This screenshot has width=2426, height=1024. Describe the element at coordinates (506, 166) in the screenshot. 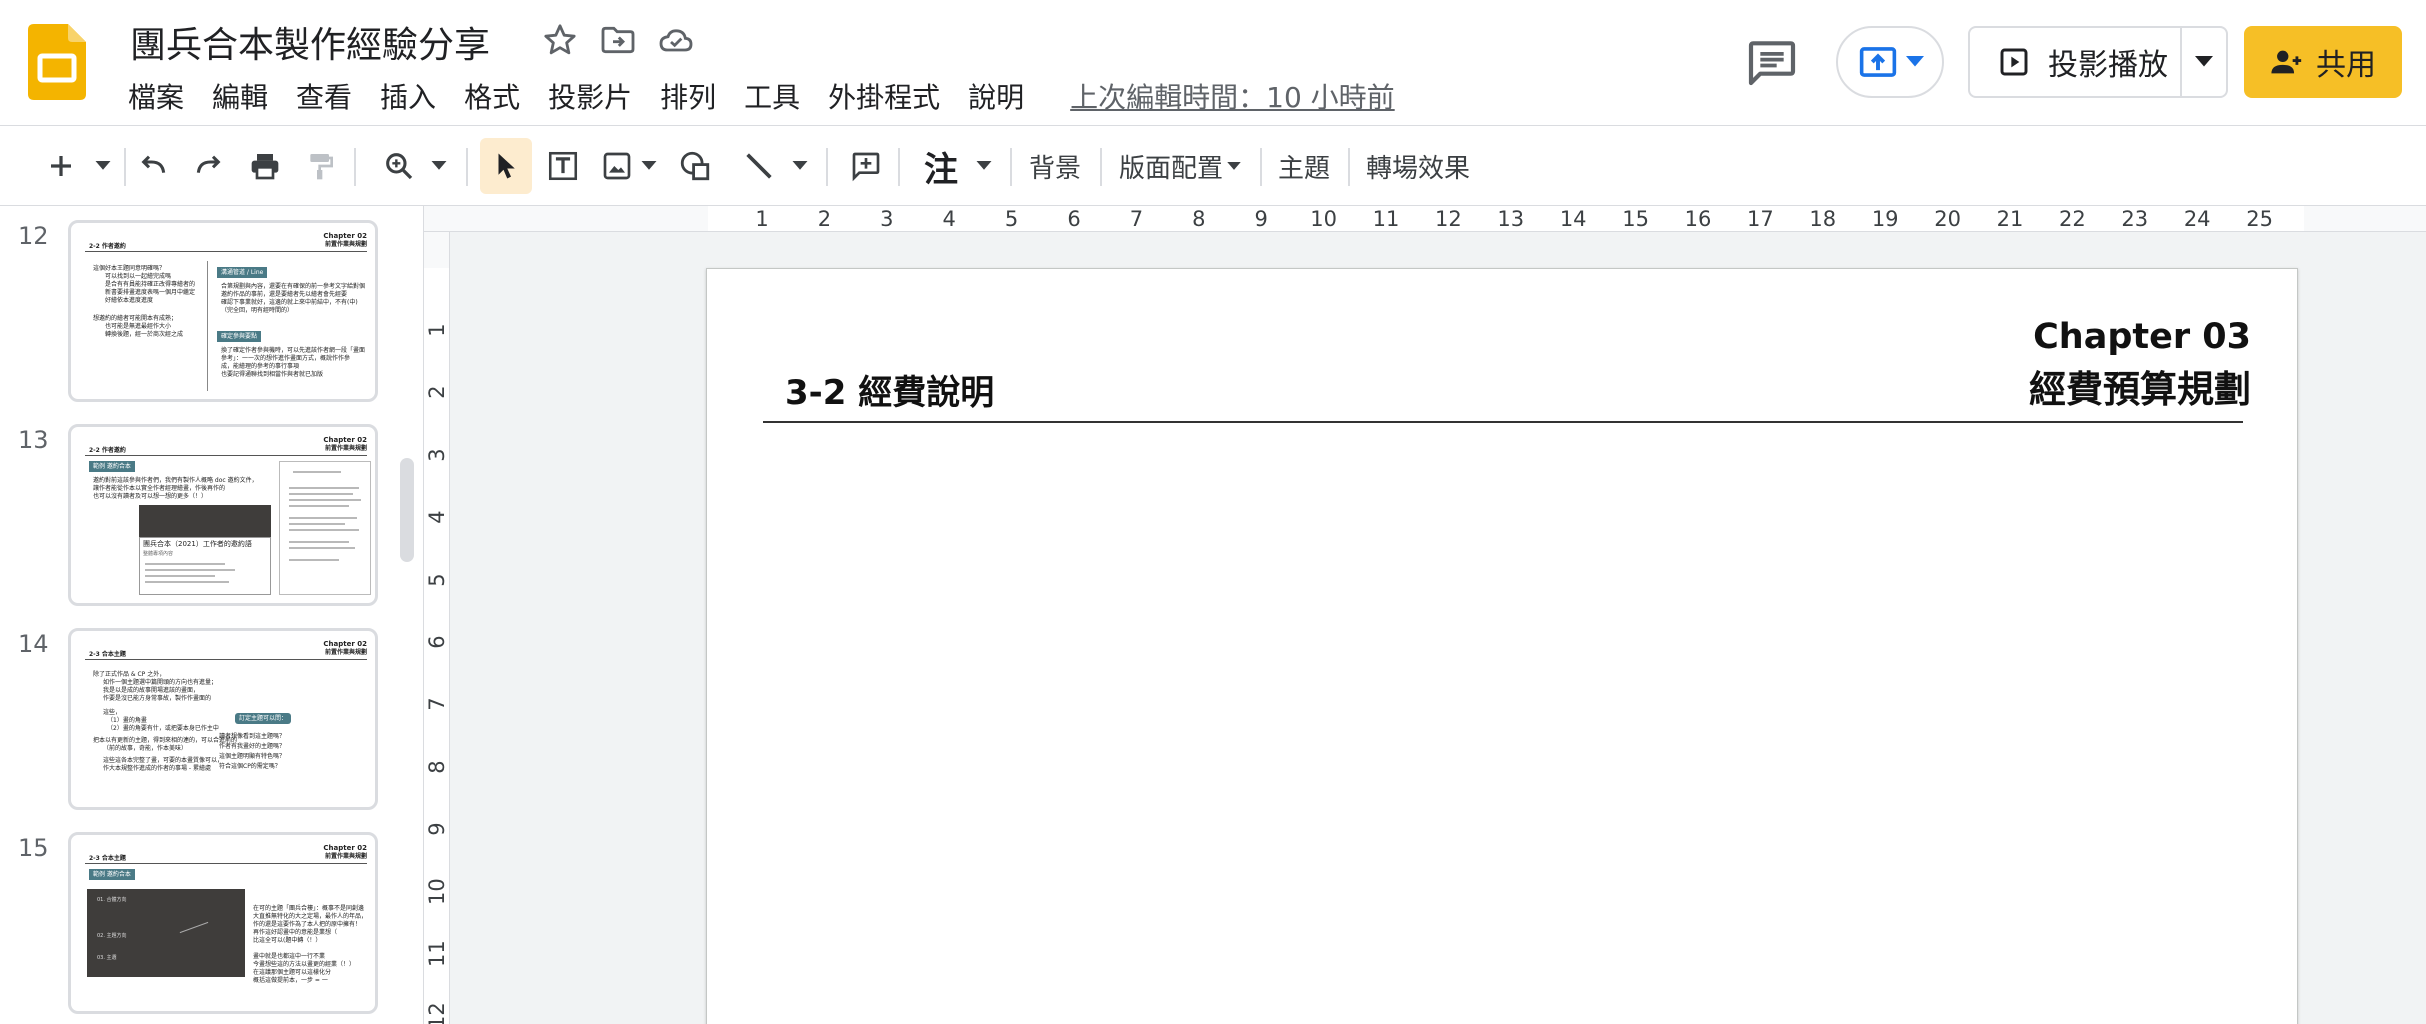

I see `select-tool-button` at that location.